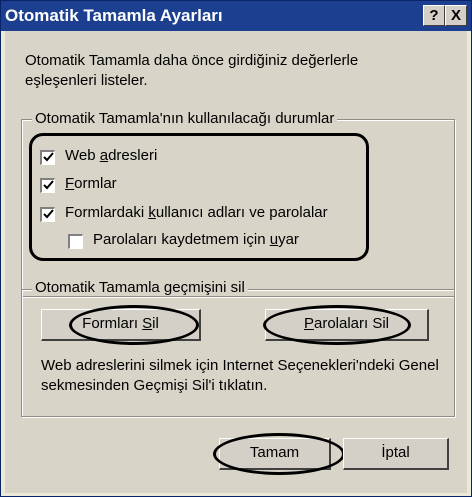 The height and width of the screenshot is (497, 472). What do you see at coordinates (121, 325) in the screenshot?
I see `clear-forms-button: Formları Sil` at bounding box center [121, 325].